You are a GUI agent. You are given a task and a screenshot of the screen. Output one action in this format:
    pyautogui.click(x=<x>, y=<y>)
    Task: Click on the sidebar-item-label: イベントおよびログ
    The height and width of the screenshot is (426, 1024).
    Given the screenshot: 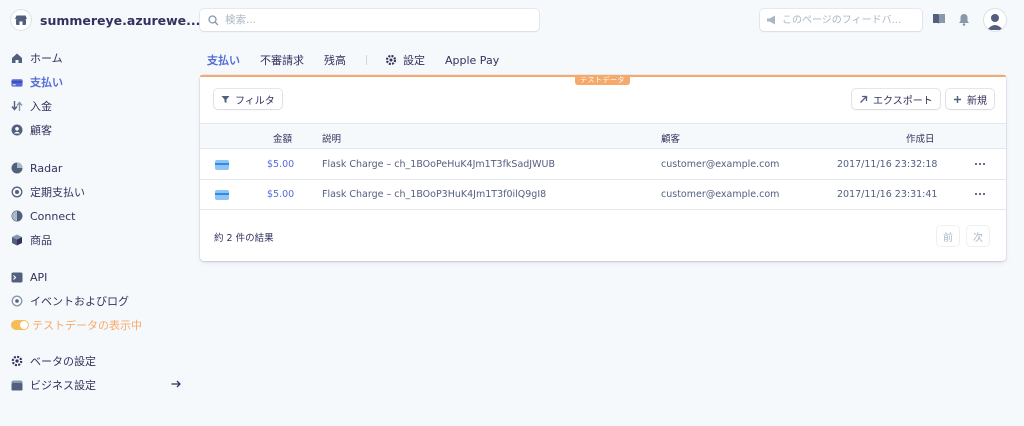 What is the action you would take?
    pyautogui.click(x=79, y=301)
    